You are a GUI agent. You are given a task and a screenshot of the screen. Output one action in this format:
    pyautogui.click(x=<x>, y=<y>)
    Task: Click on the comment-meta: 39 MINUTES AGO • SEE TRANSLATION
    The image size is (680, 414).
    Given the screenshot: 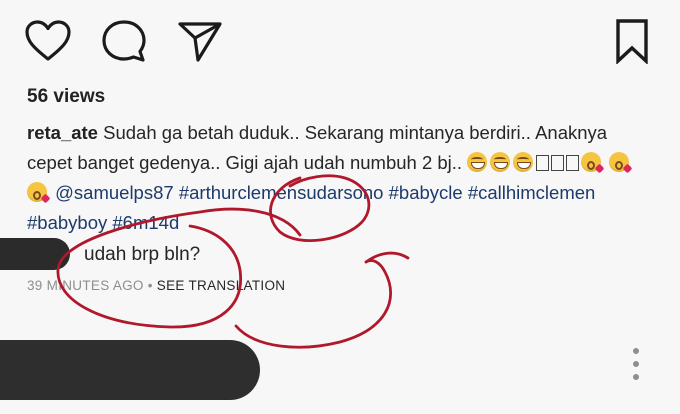 What is the action you would take?
    pyautogui.click(x=156, y=285)
    